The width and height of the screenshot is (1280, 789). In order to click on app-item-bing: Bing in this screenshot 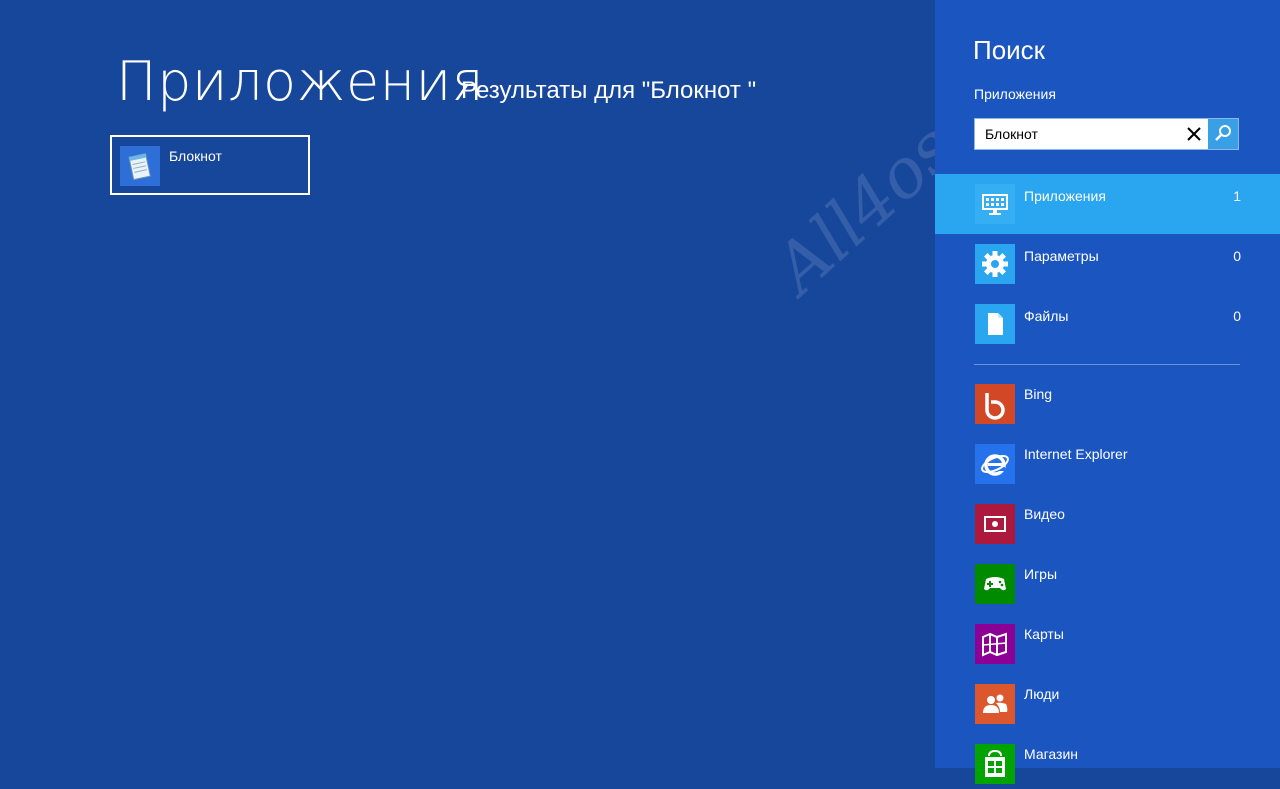, I will do `click(1107, 392)`.